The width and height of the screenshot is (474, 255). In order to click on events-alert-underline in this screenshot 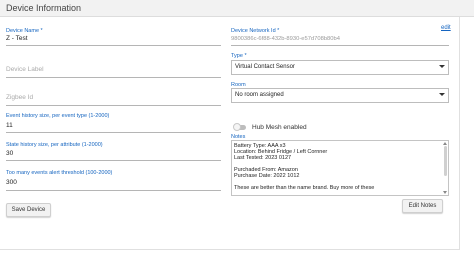, I will do `click(113, 190)`.